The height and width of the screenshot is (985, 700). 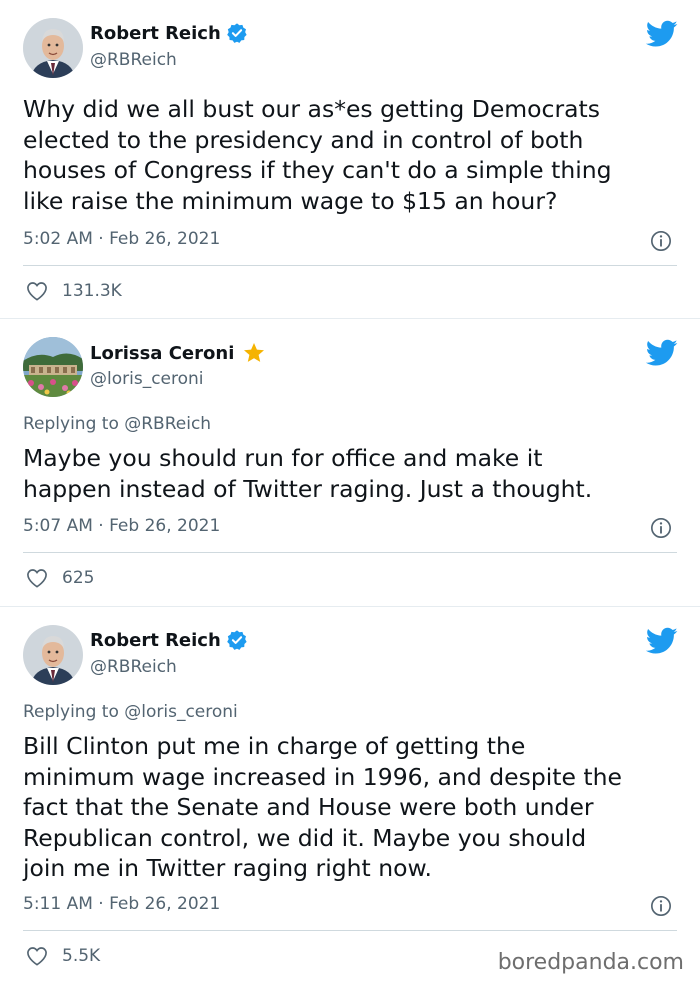 I want to click on timestamp: 5:11 AM · Feb 26, 2021, so click(x=121, y=904).